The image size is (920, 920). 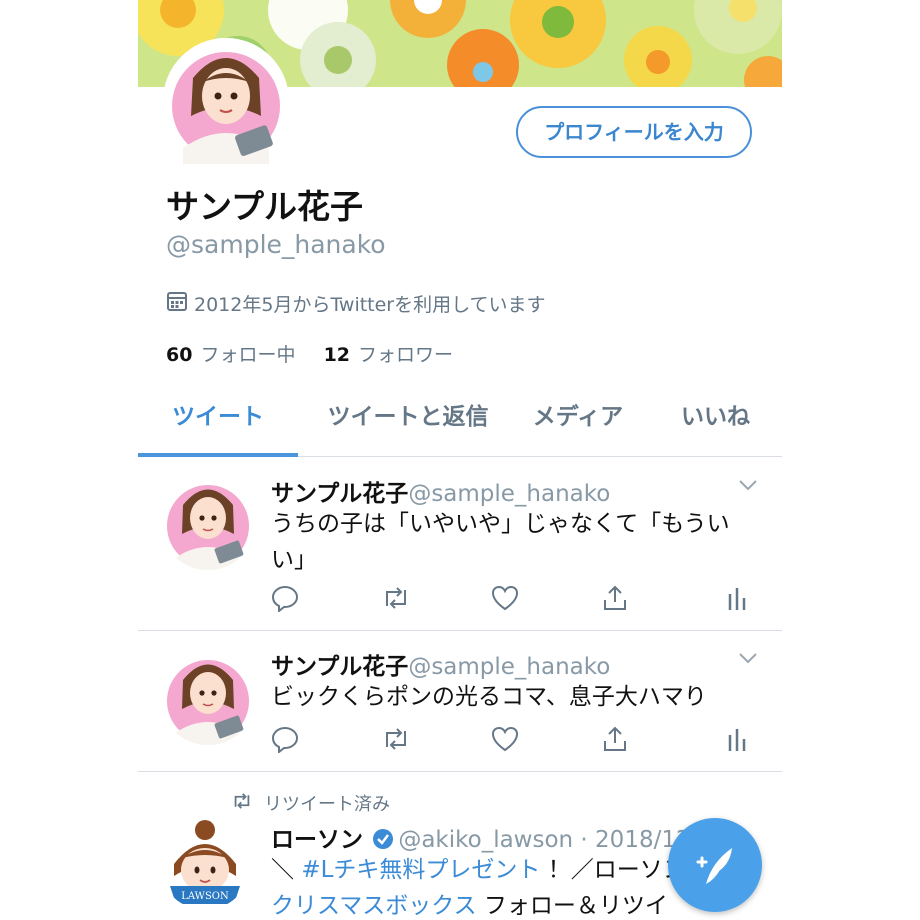 I want to click on followers-count: 12, so click(x=337, y=355).